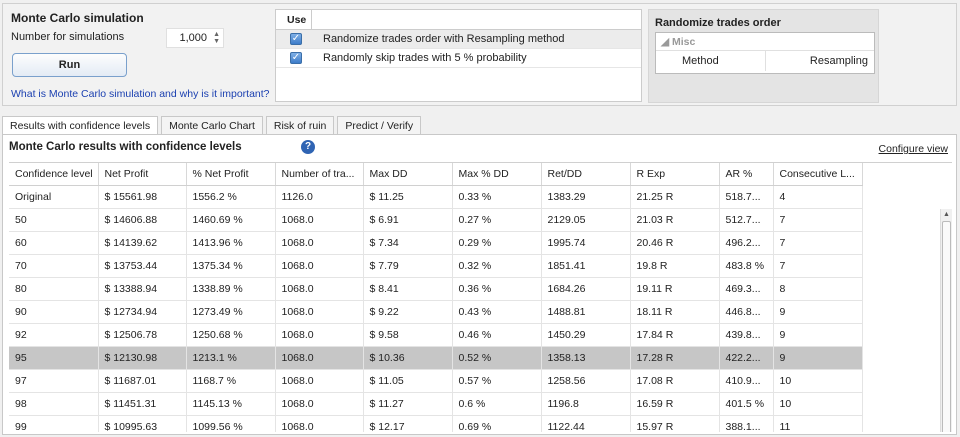 This screenshot has height=437, width=960. What do you see at coordinates (820, 61) in the screenshot?
I see `property-value: Resampling` at bounding box center [820, 61].